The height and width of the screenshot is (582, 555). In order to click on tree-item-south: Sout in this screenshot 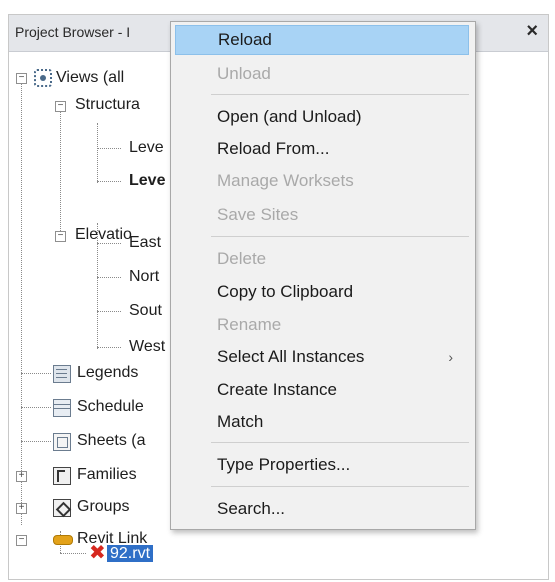, I will do `click(145, 311)`.